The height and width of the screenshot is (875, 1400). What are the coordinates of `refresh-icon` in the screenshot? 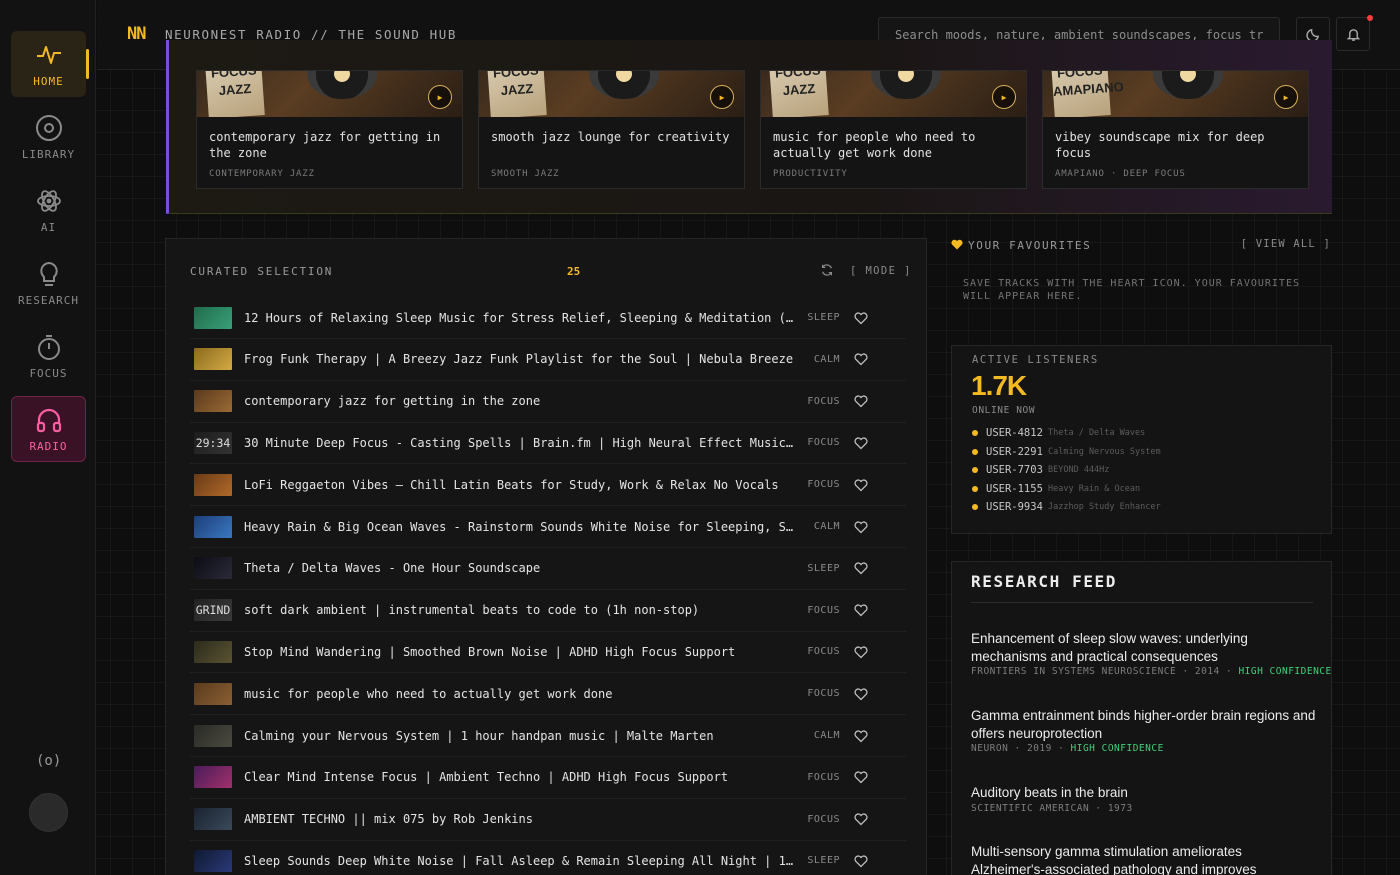 It's located at (827, 270).